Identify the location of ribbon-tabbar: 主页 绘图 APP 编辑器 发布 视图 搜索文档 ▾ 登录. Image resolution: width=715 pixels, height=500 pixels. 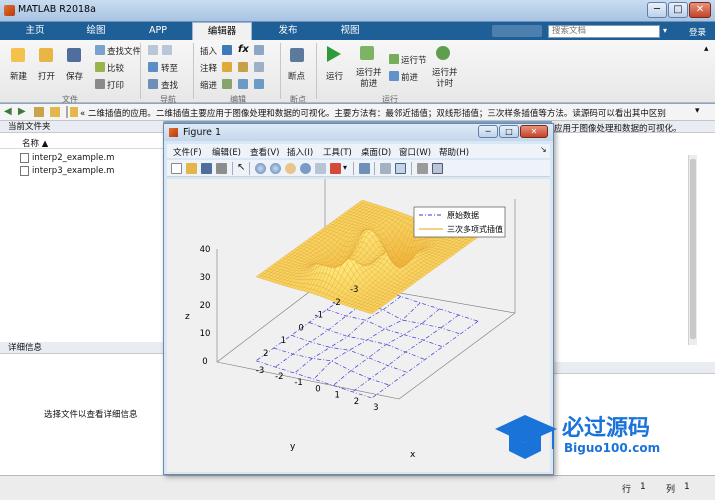
(357, 31).